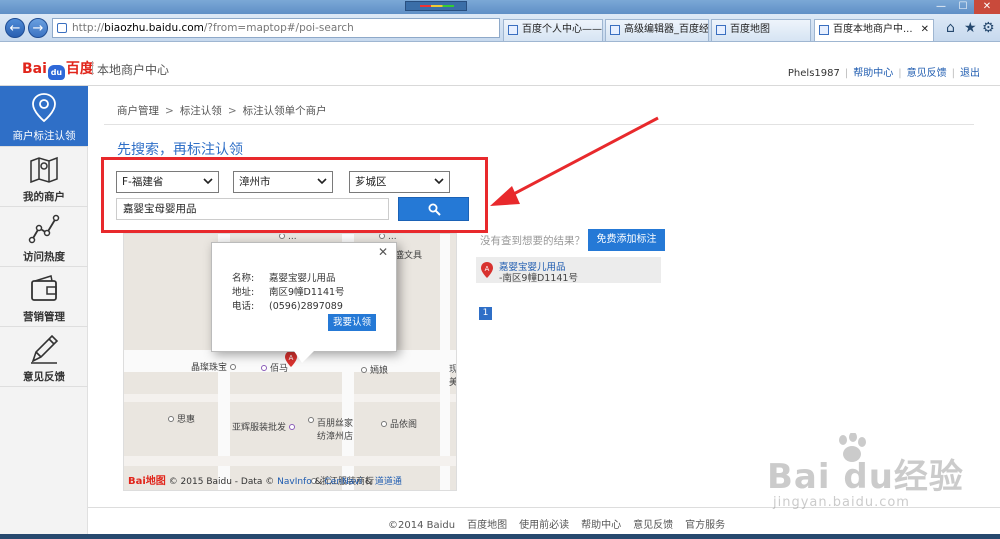 This screenshot has height=539, width=1000. Describe the element at coordinates (666, 29) in the screenshot. I see `tab-title: 高级编辑器_百度经验` at that location.